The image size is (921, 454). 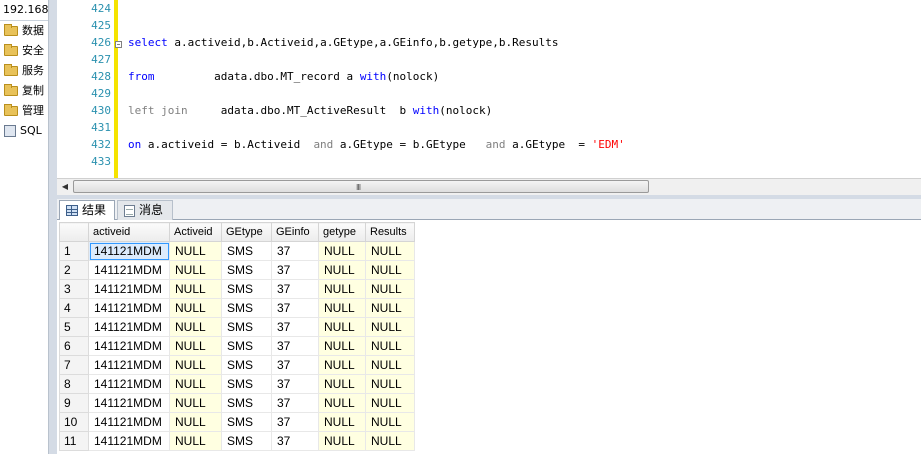 I want to click on row-number: 1, so click(x=74, y=251).